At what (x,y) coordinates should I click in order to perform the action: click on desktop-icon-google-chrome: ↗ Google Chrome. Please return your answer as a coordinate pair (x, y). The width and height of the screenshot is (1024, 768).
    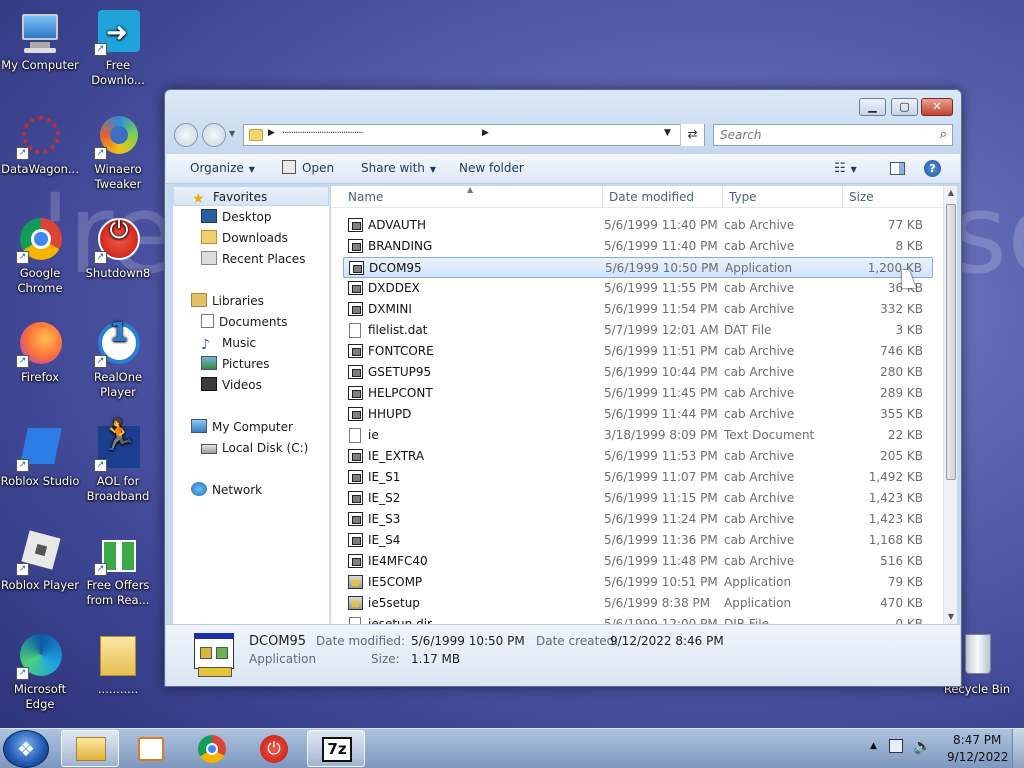
    Looking at the image, I should click on (40, 256).